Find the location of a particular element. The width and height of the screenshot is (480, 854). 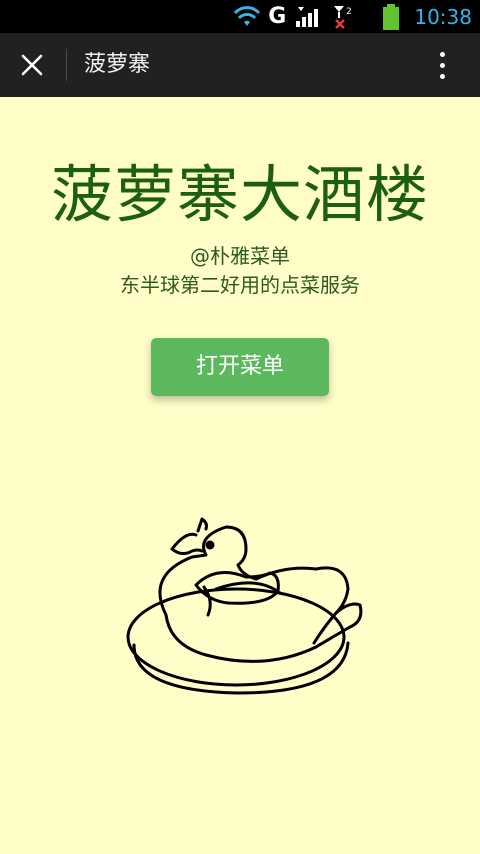

more-options-button is located at coordinates (442, 65).